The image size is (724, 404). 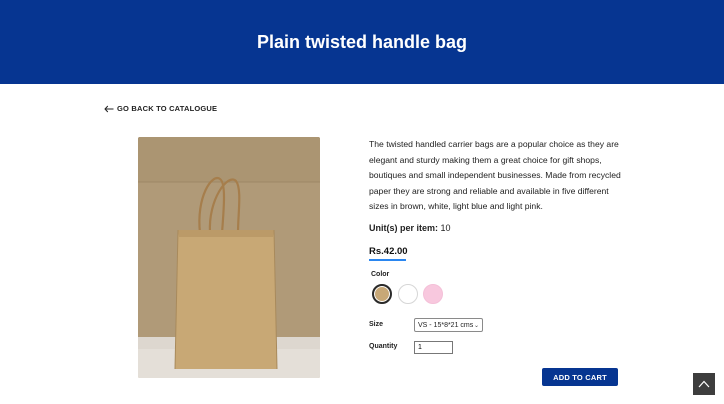 I want to click on paper-bag-illustration, so click(x=229, y=257).